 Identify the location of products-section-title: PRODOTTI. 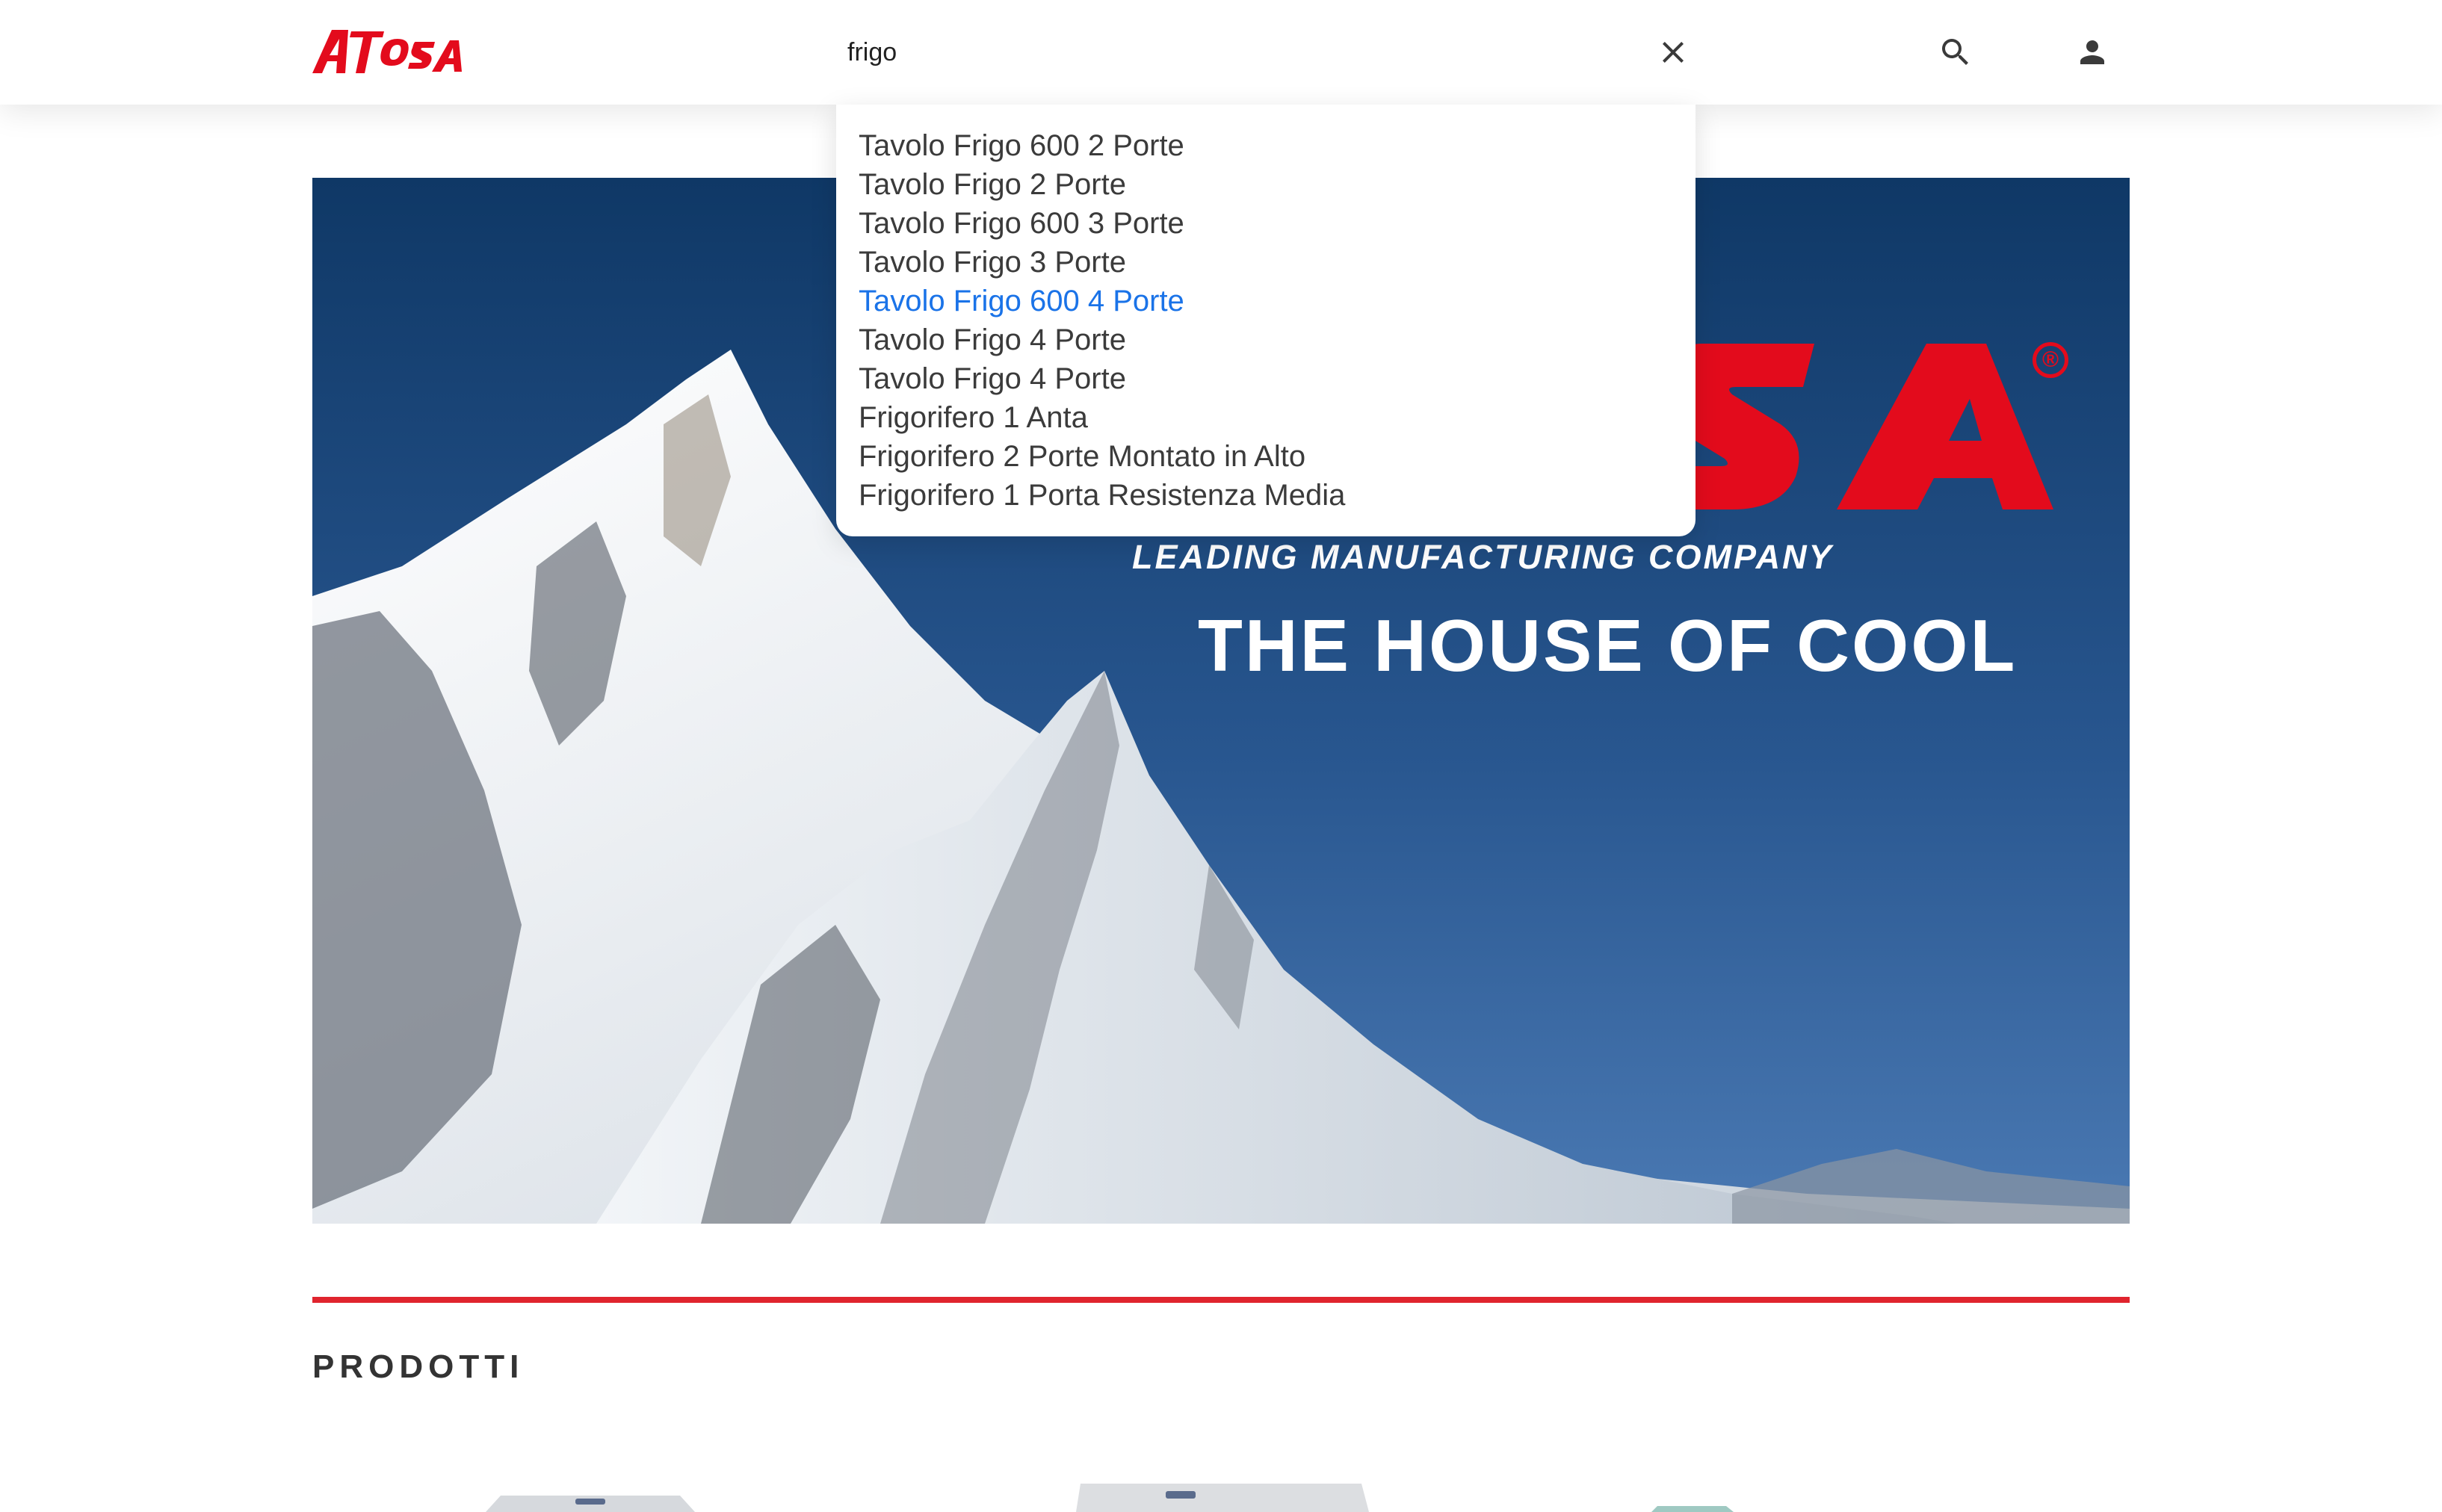
(419, 1366).